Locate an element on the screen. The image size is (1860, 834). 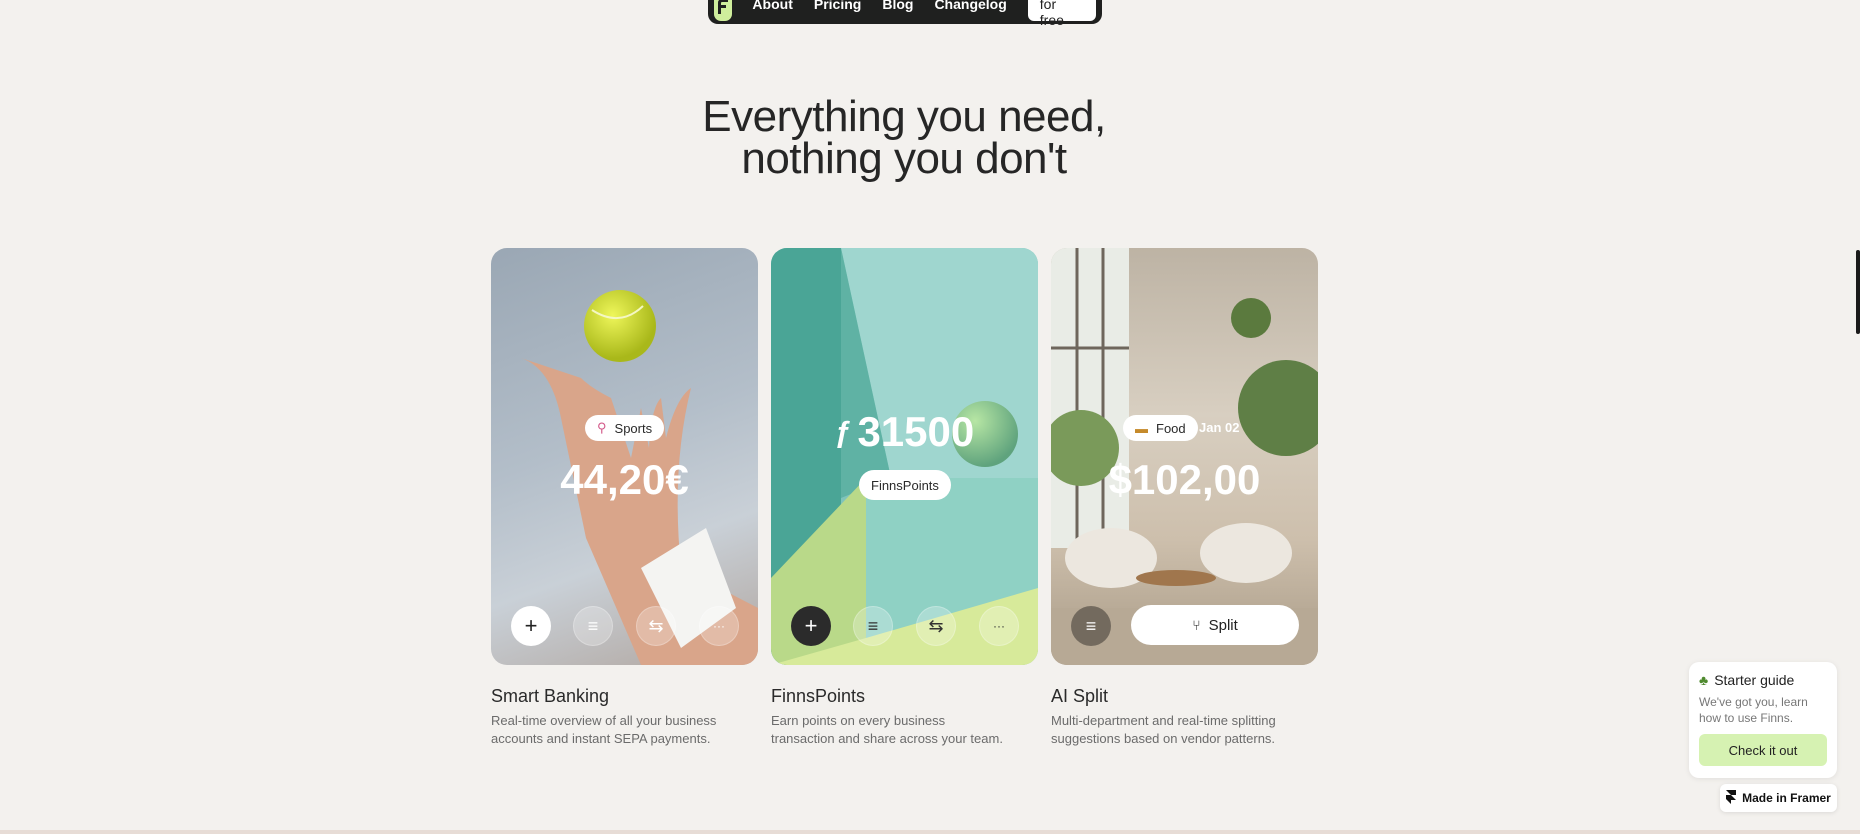
transaction-amount: $102,00 is located at coordinates (1184, 479).